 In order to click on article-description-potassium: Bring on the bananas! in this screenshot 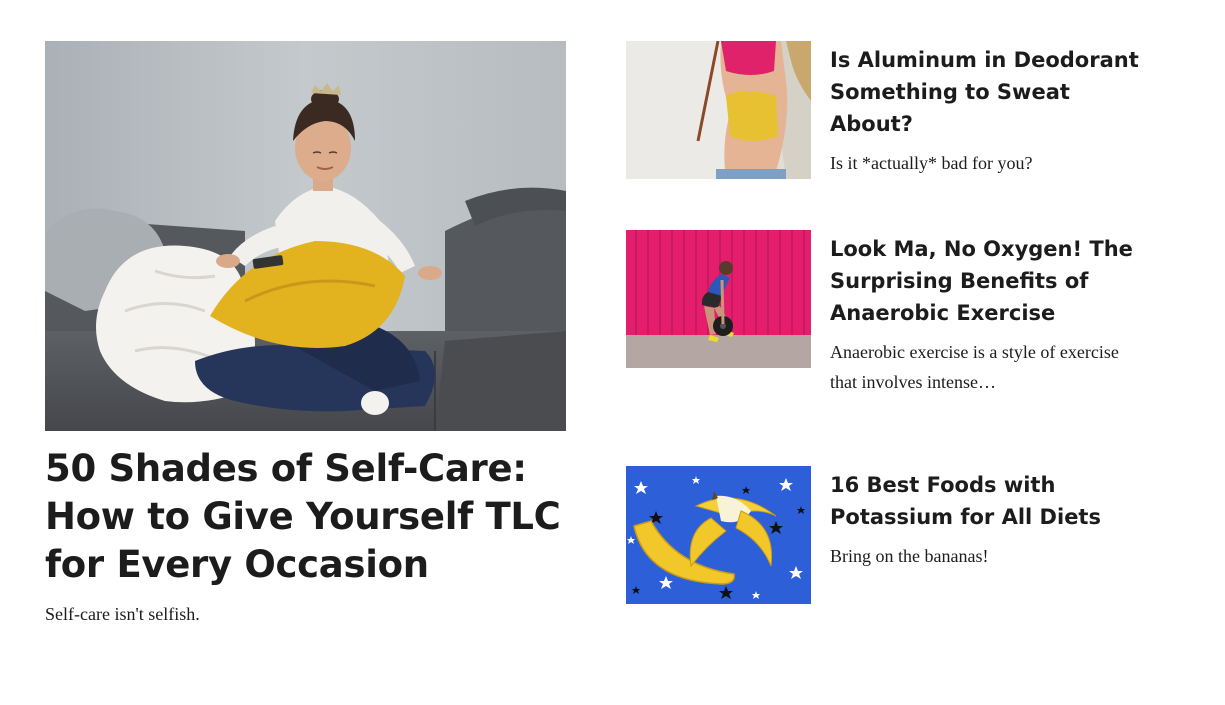, I will do `click(909, 556)`.